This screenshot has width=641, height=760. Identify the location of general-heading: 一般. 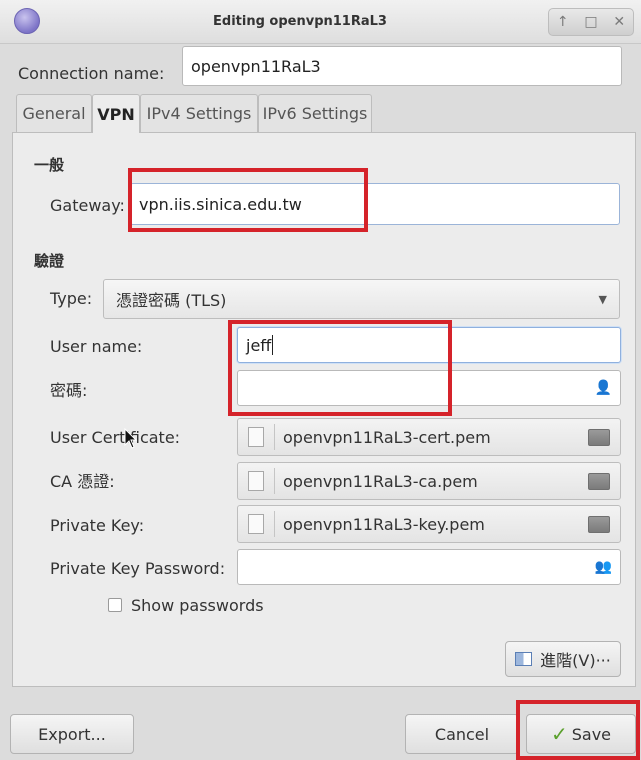
(49, 165).